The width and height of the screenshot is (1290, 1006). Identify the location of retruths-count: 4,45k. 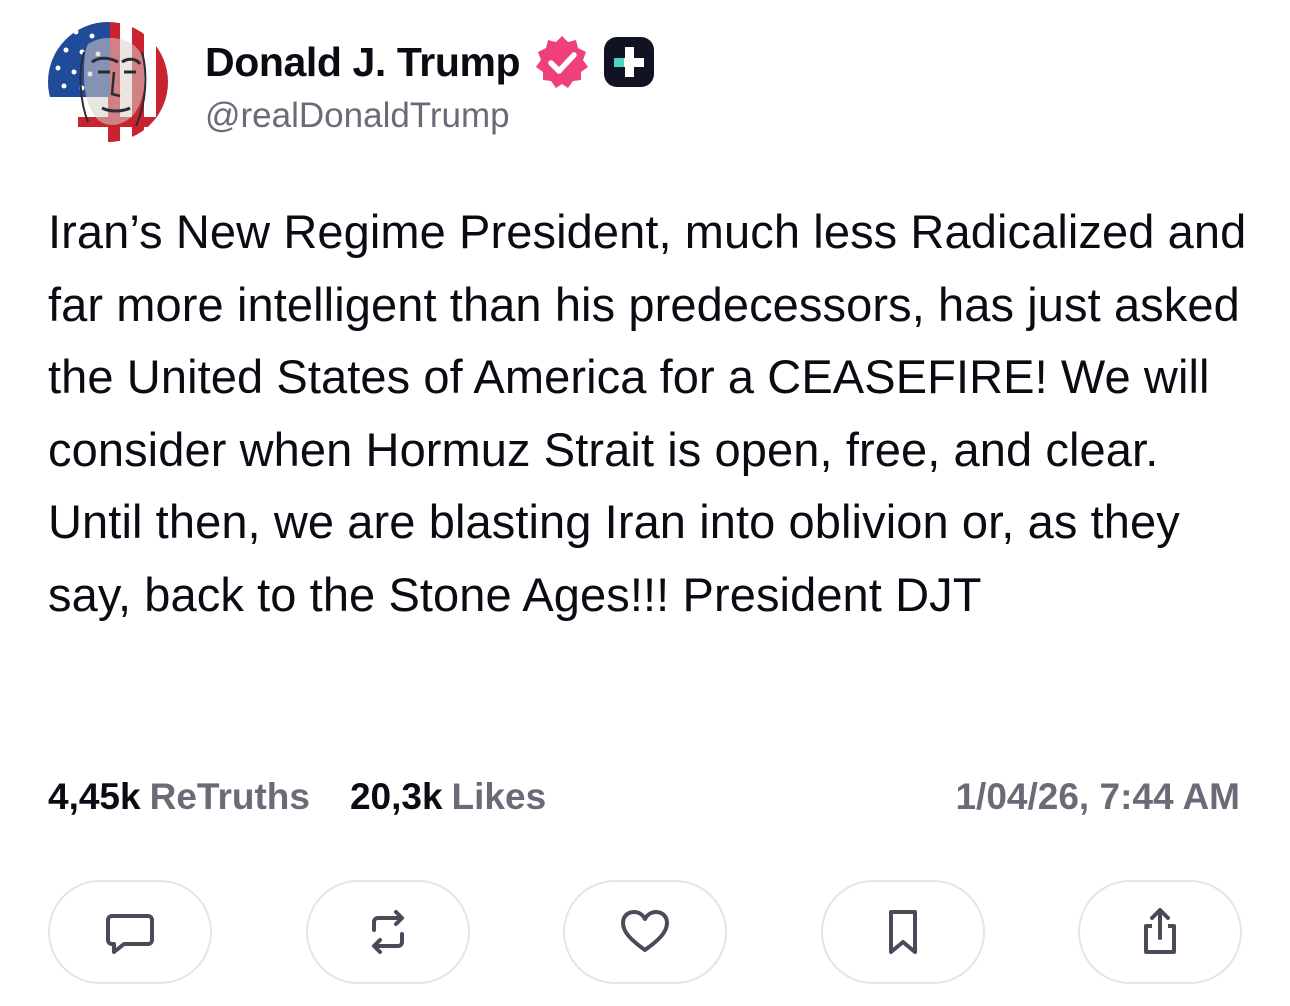
(94, 797).